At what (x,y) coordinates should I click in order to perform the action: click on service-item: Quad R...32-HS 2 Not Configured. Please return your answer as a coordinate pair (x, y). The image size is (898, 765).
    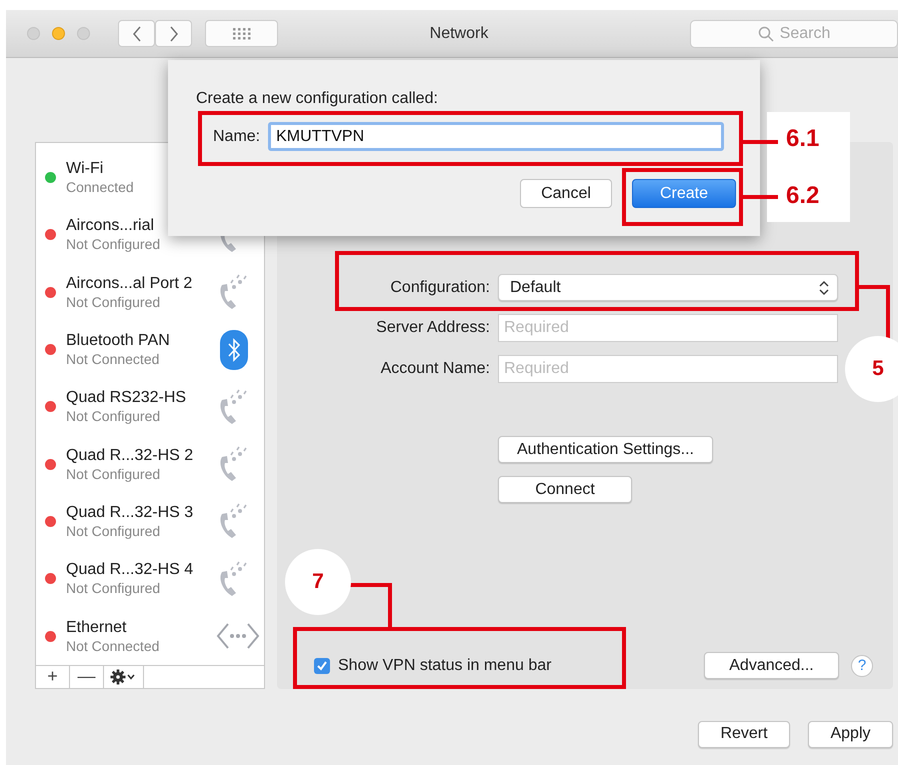
    Looking at the image, I should click on (150, 464).